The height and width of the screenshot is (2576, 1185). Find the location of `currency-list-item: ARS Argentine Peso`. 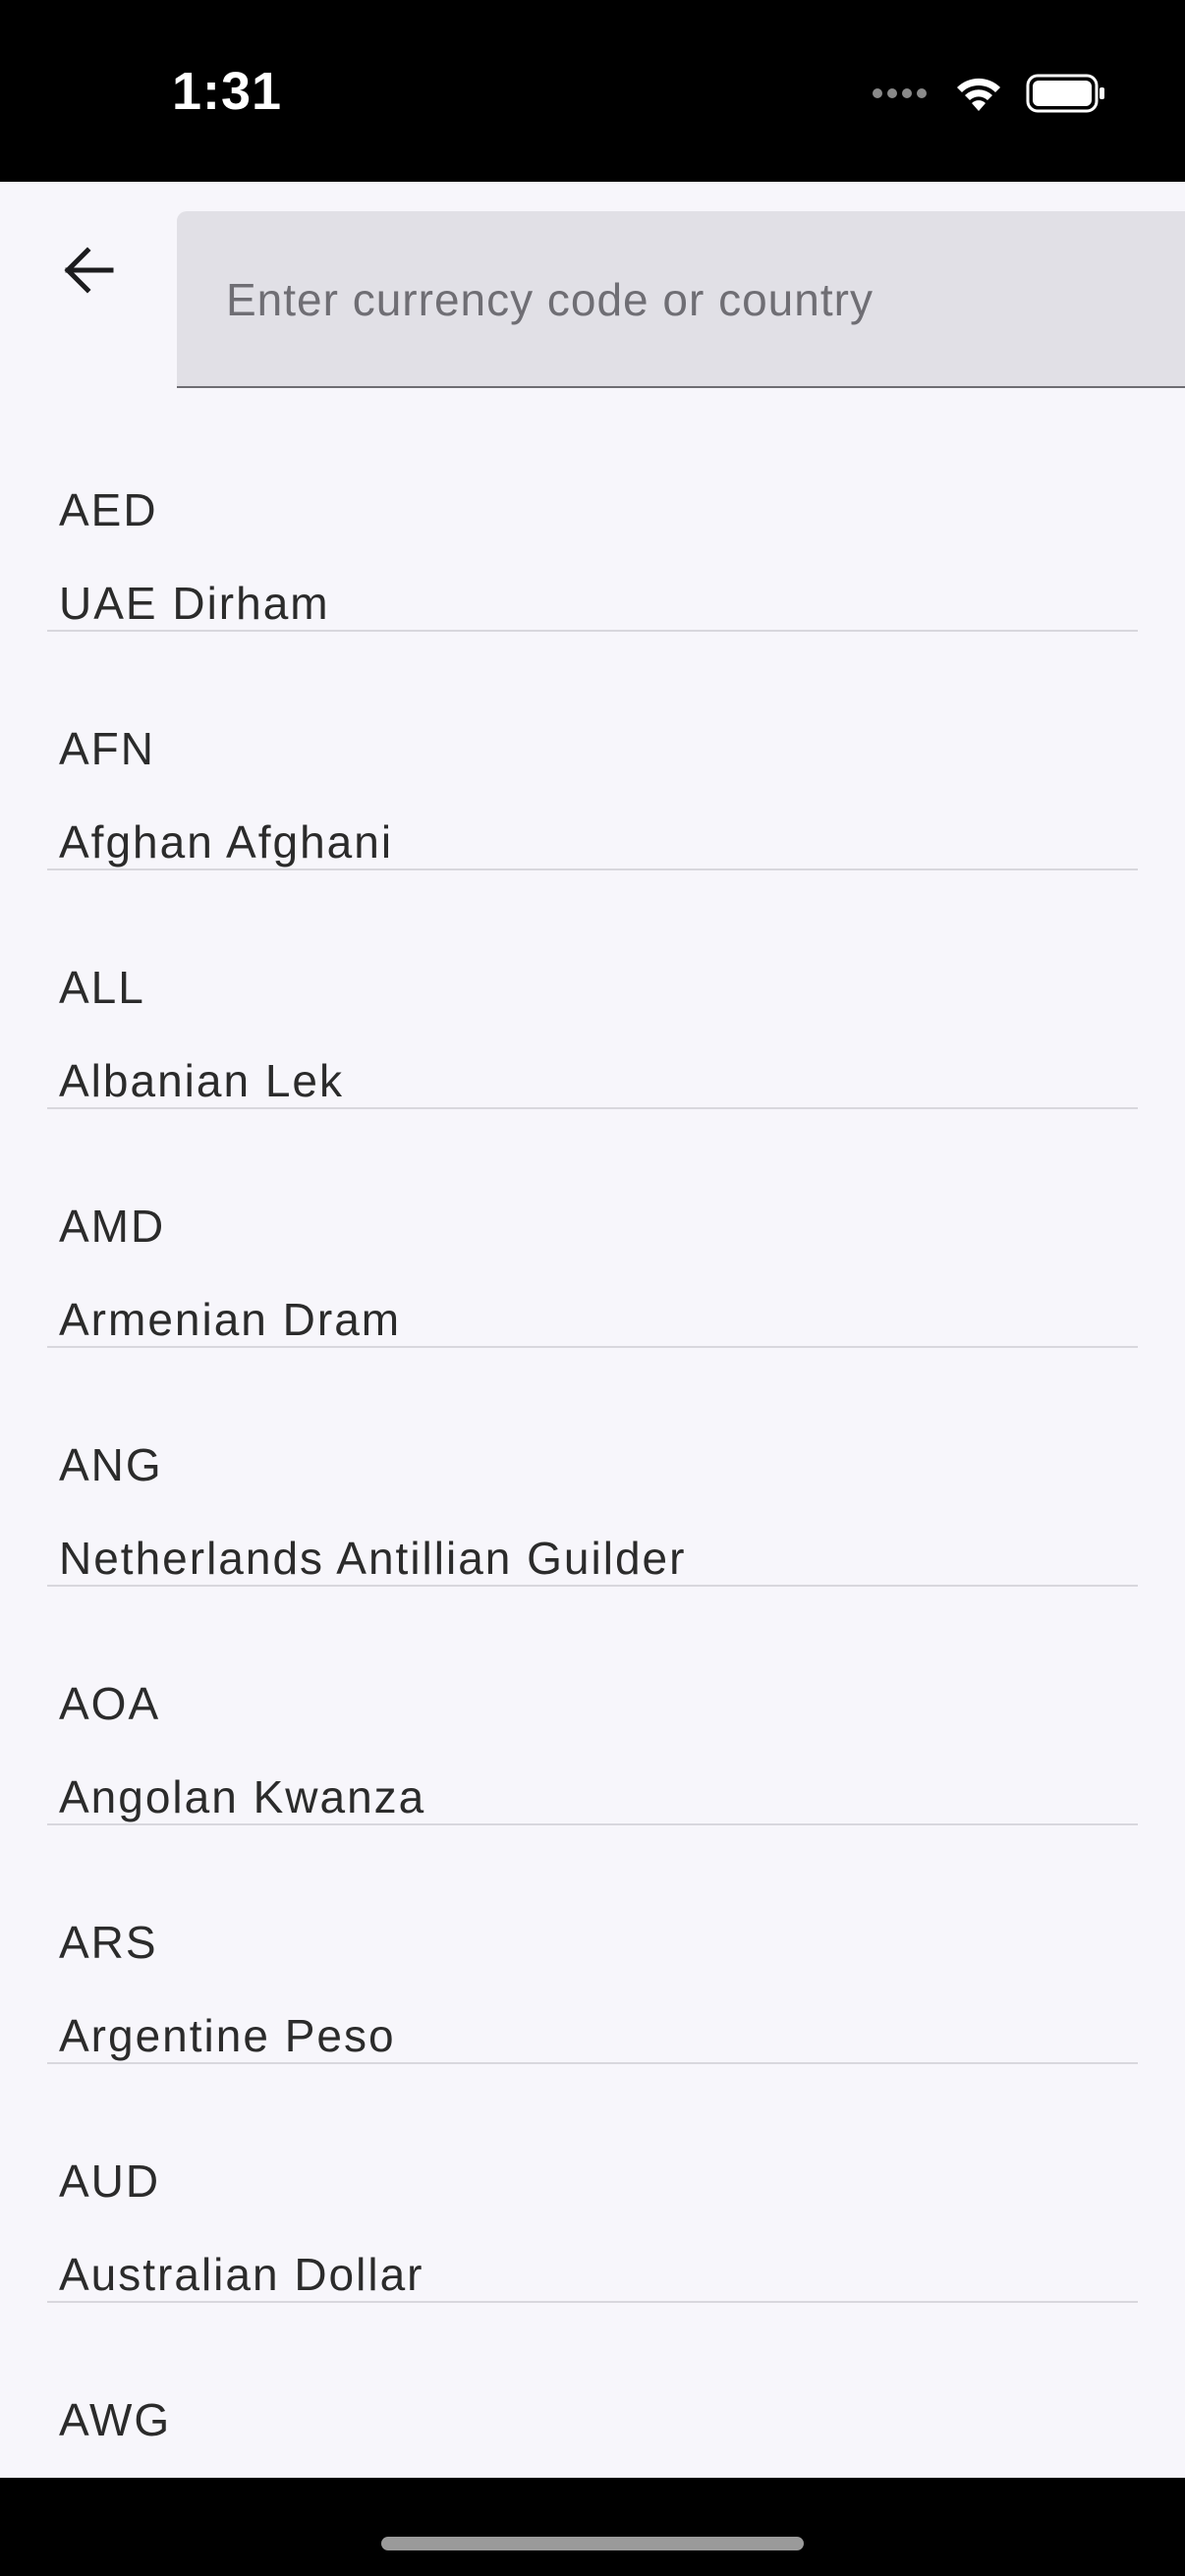

currency-list-item: ARS Argentine Peso is located at coordinates (592, 1944).